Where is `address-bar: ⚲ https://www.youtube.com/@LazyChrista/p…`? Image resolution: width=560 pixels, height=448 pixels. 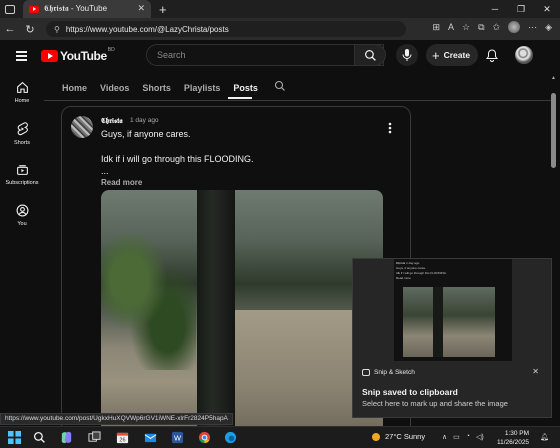 address-bar: ⚲ https://www.youtube.com/@LazyChrista/p… is located at coordinates (226, 29).